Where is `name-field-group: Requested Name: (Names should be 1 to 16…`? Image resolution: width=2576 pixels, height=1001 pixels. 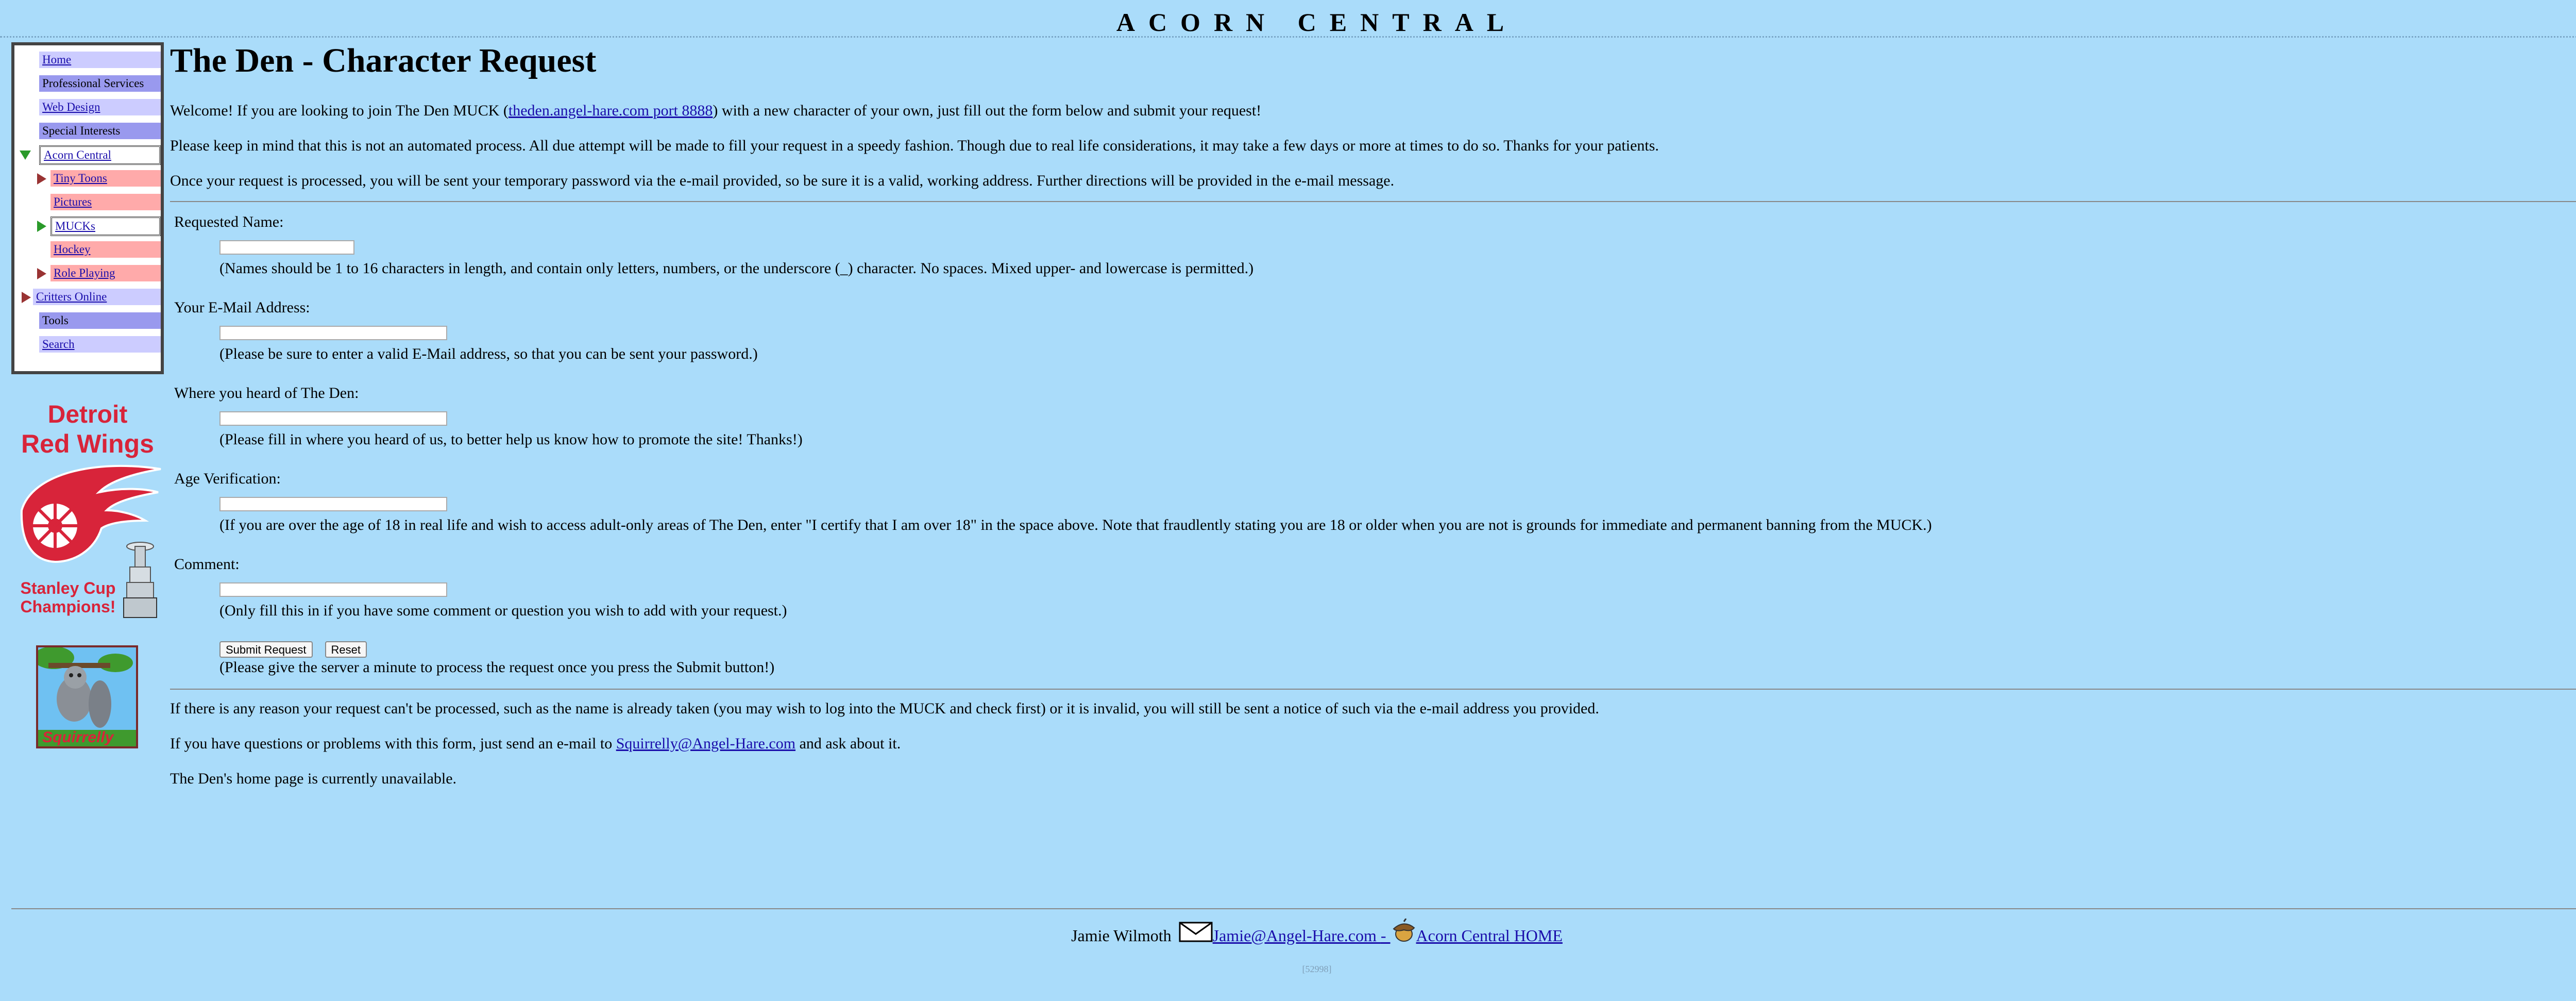
name-field-group: Requested Name: (Names should be 1 to 16… is located at coordinates (1373, 245).